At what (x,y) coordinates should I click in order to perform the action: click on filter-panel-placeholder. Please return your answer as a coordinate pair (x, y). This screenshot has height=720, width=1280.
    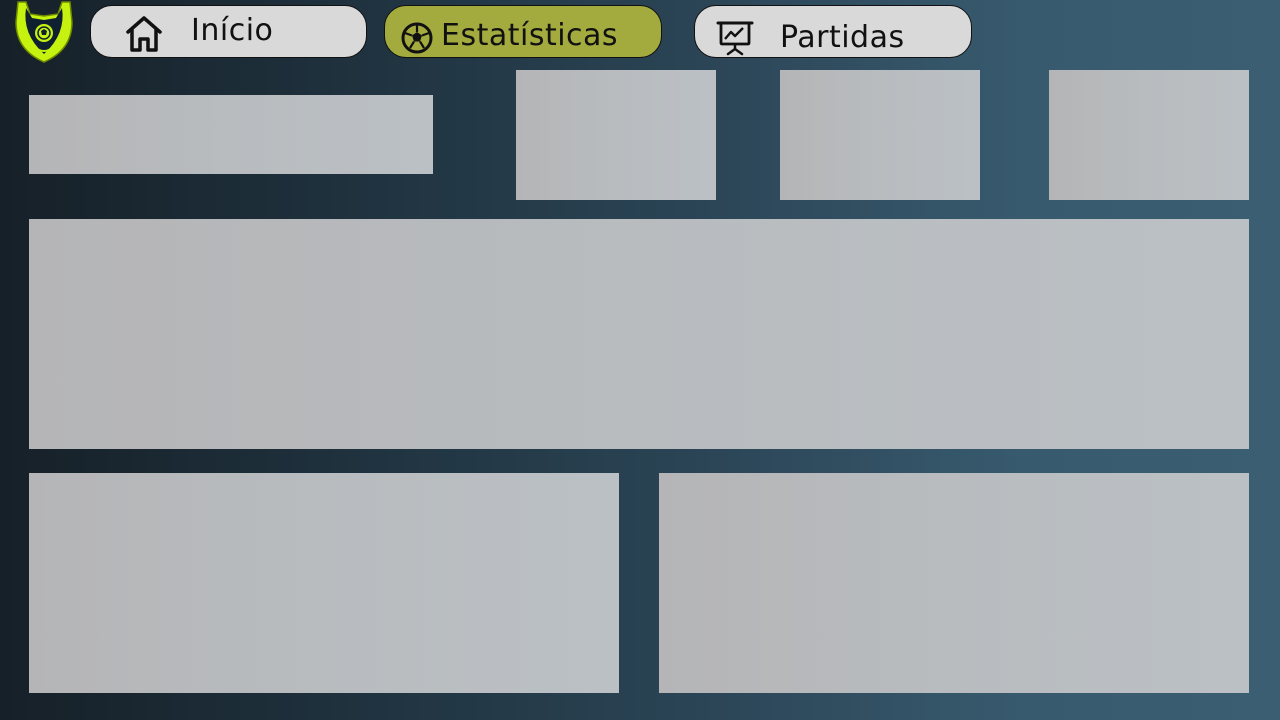
    Looking at the image, I should click on (231, 134).